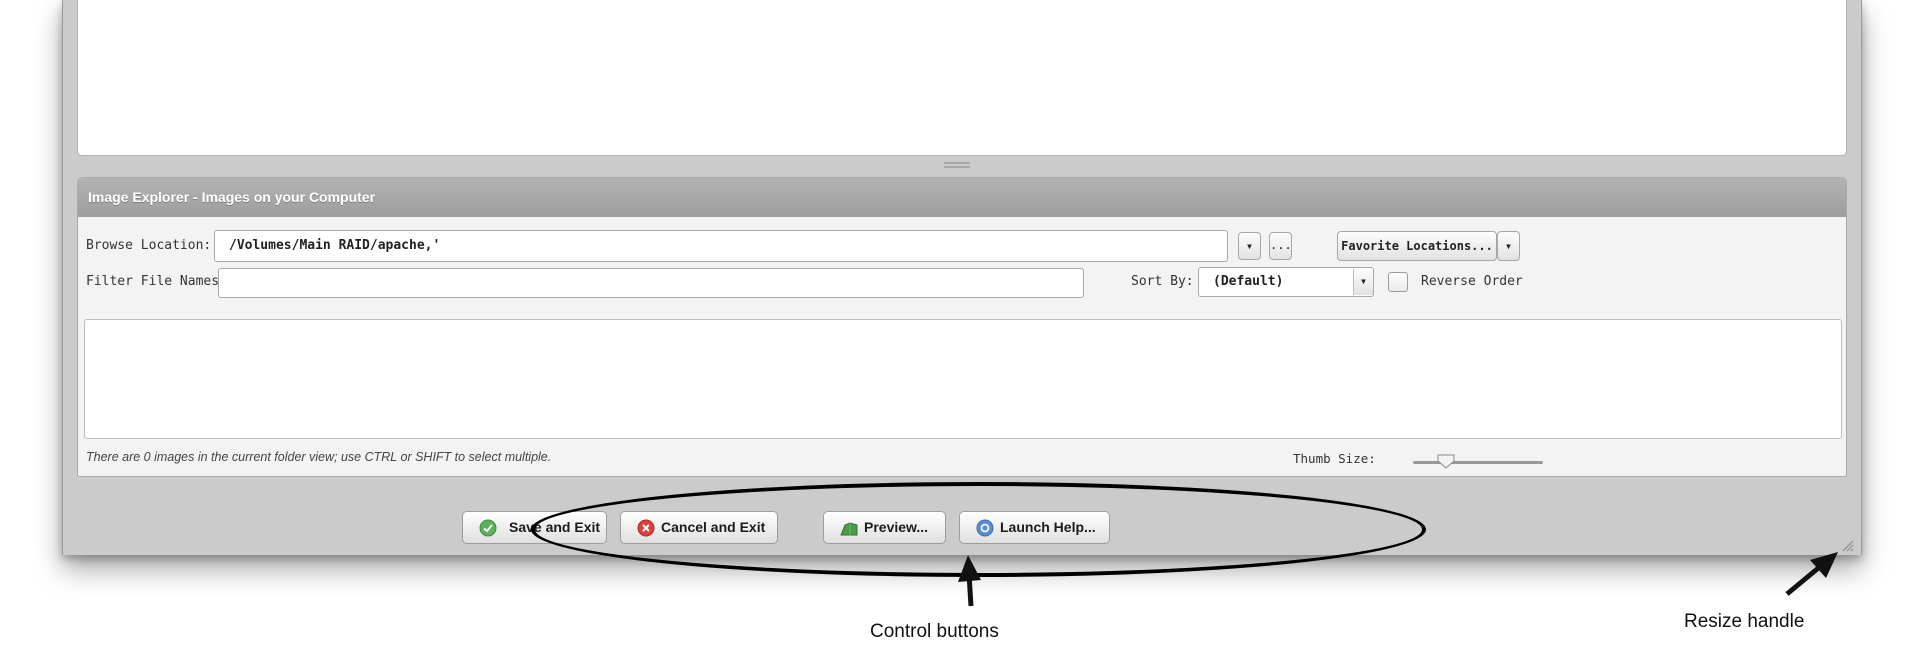 Image resolution: width=1927 pixels, height=651 pixels. I want to click on control-buttons-annotation: Control buttons, so click(934, 632).